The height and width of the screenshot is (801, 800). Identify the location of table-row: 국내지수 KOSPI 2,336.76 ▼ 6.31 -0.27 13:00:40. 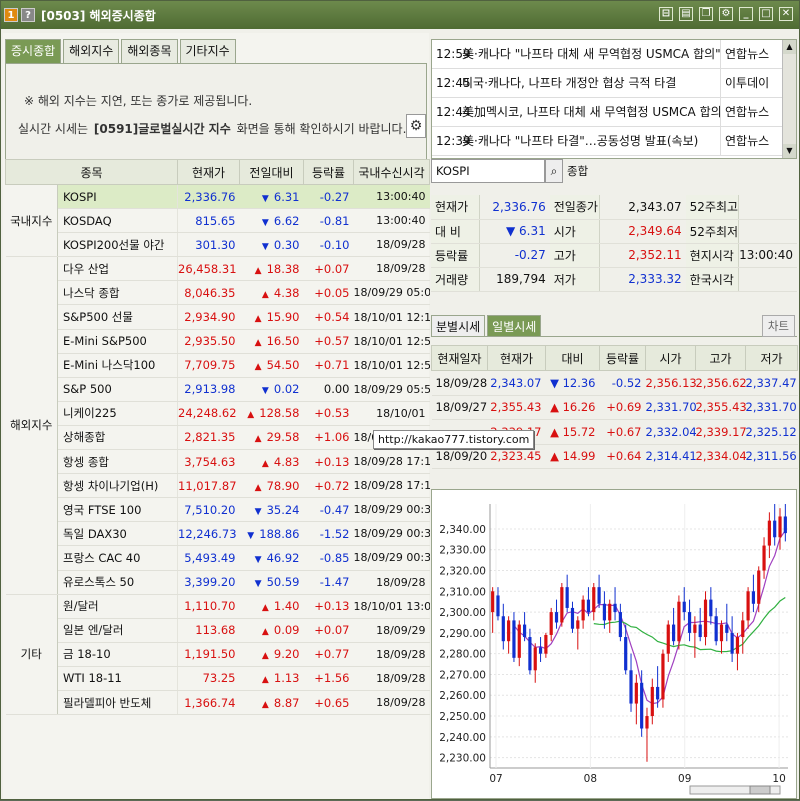
(217, 221).